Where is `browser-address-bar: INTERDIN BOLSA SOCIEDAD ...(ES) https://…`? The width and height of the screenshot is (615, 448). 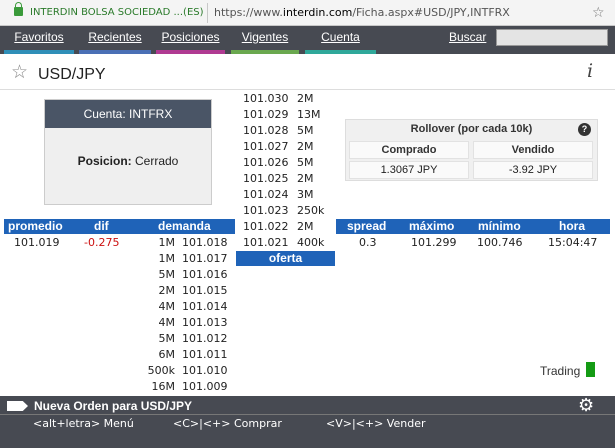 browser-address-bar: INTERDIN BOLSA SOCIEDAD ...(ES) https://… is located at coordinates (307, 13).